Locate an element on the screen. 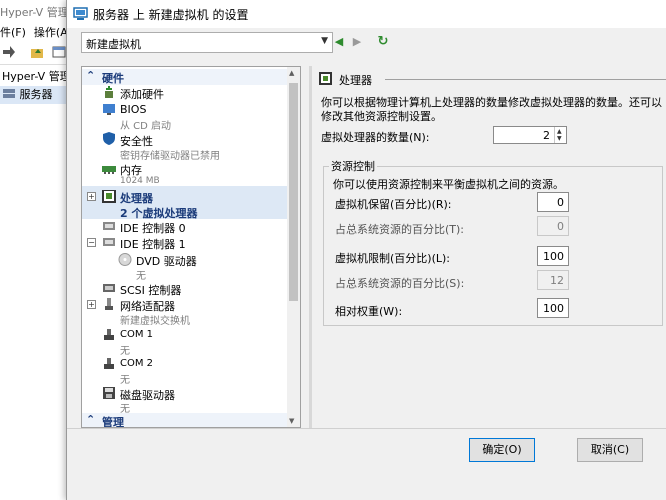 This screenshot has width=666, height=500. vcpu-count-label: 虚拟处理器的数量(N): is located at coordinates (375, 137).